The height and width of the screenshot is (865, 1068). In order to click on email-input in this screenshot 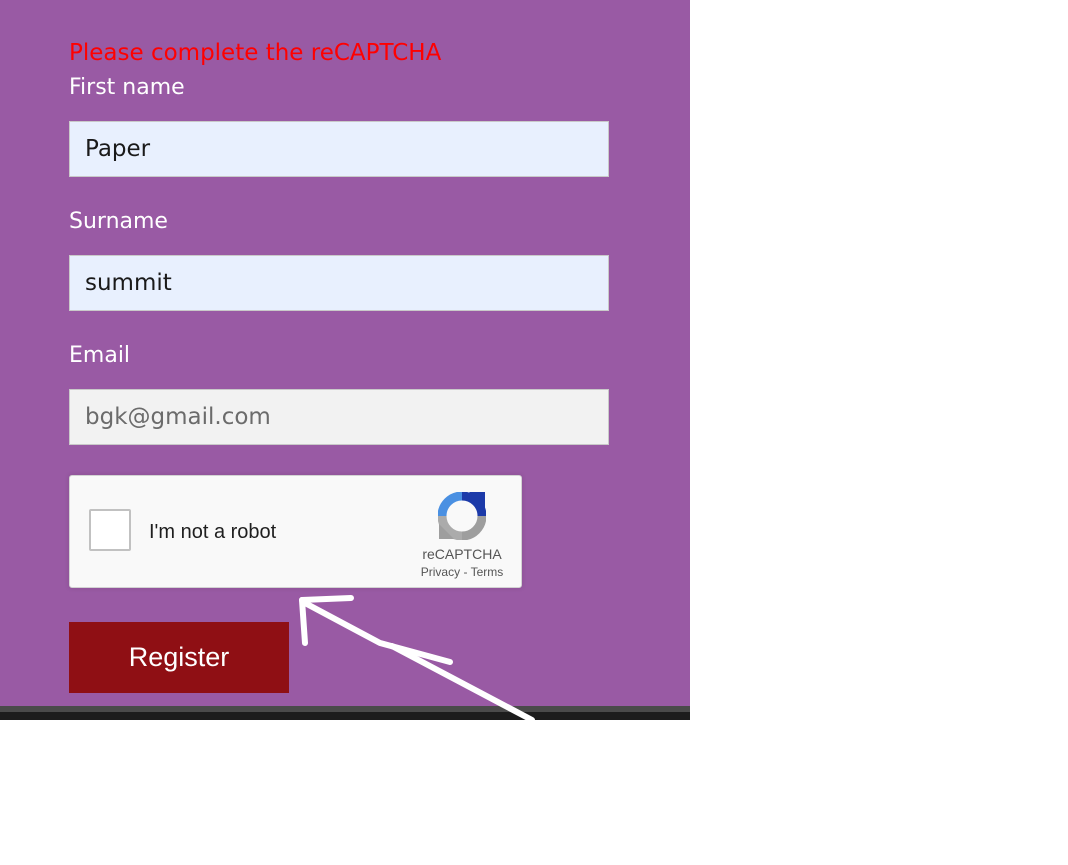, I will do `click(339, 417)`.